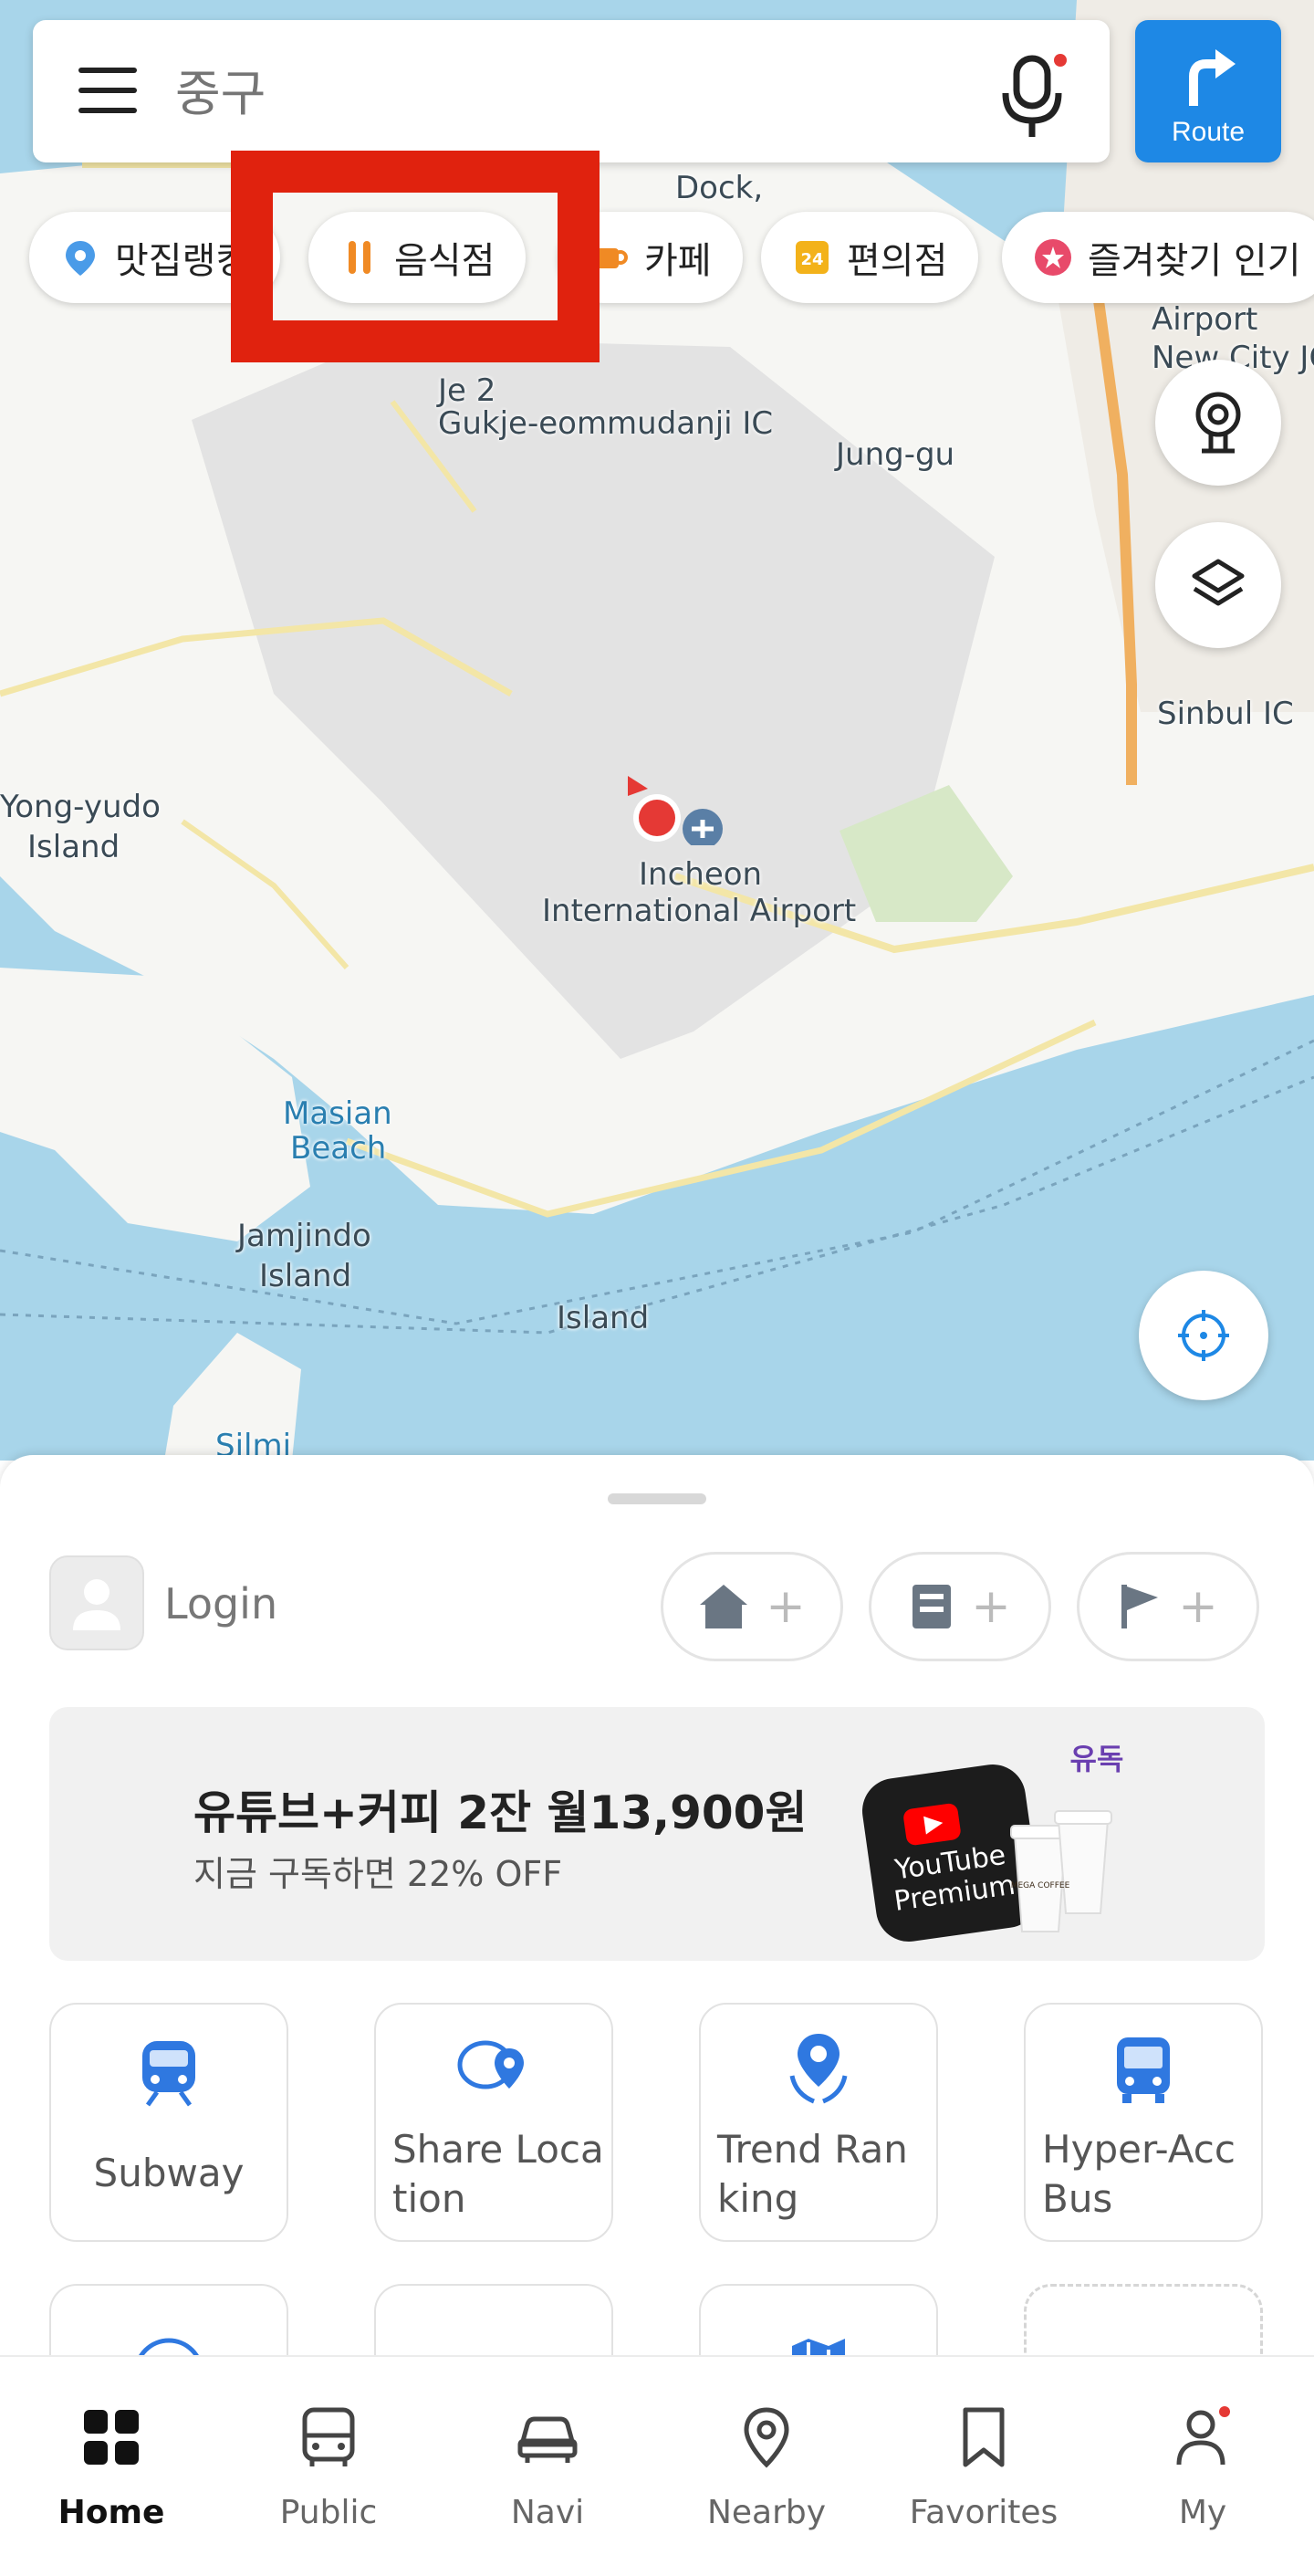  Describe the element at coordinates (895, 454) in the screenshot. I see `map-label-junggu: Jung-gu` at that location.